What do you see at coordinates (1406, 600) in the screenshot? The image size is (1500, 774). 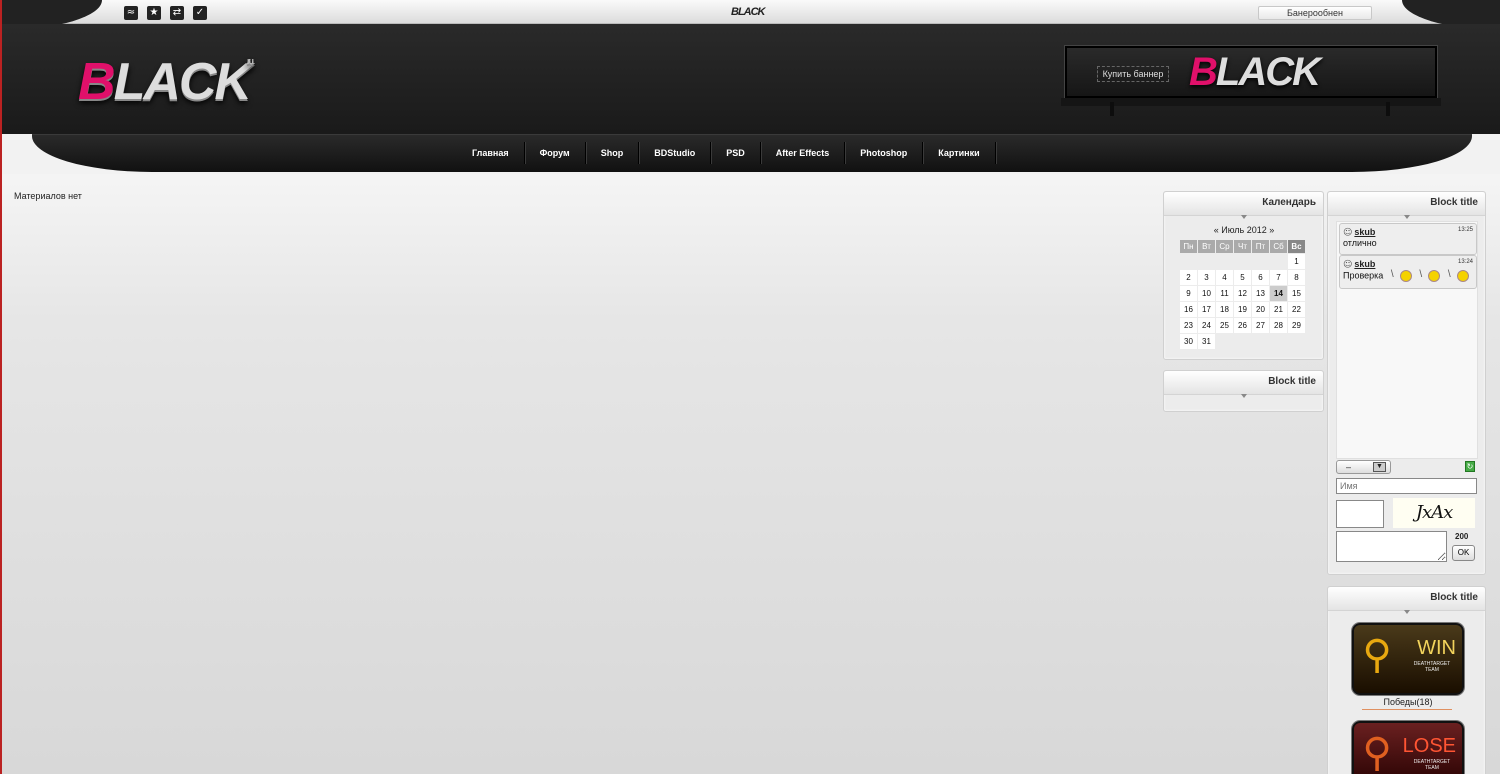 I see `awards-block-title: Block title` at bounding box center [1406, 600].